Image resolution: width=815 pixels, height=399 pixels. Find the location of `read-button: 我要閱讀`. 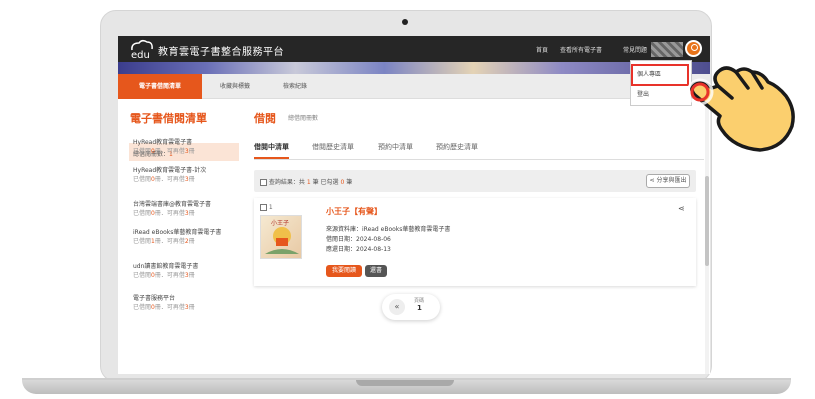

read-button: 我要閱讀 is located at coordinates (344, 271).